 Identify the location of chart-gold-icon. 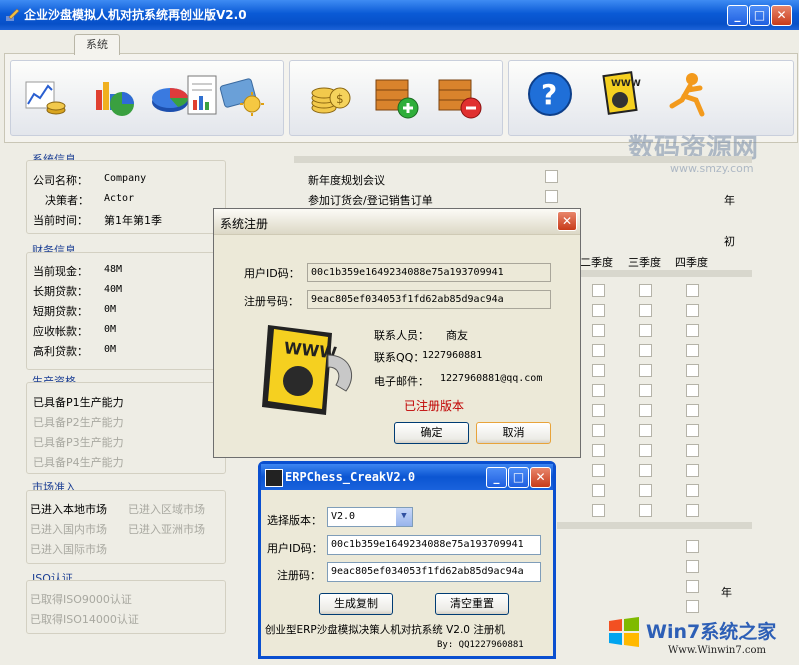
(44, 96).